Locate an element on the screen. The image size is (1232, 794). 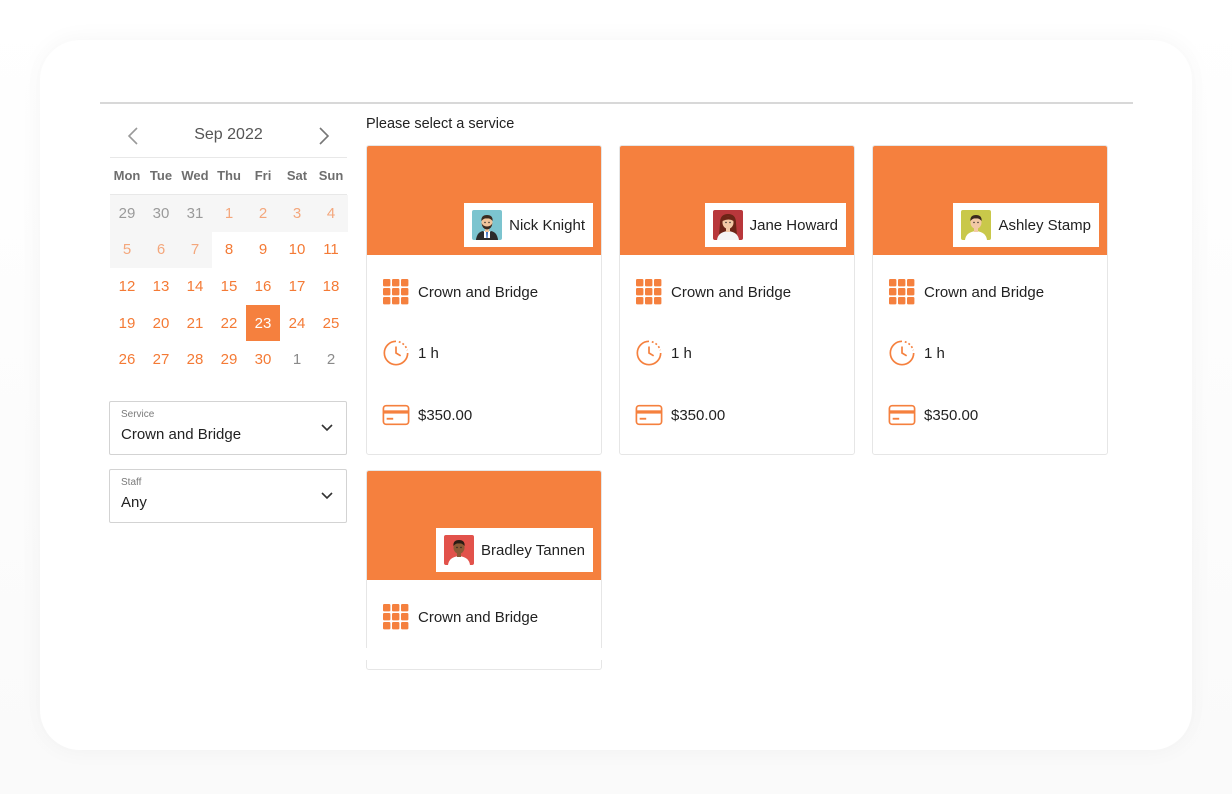
calendar-day: 20 is located at coordinates (161, 323).